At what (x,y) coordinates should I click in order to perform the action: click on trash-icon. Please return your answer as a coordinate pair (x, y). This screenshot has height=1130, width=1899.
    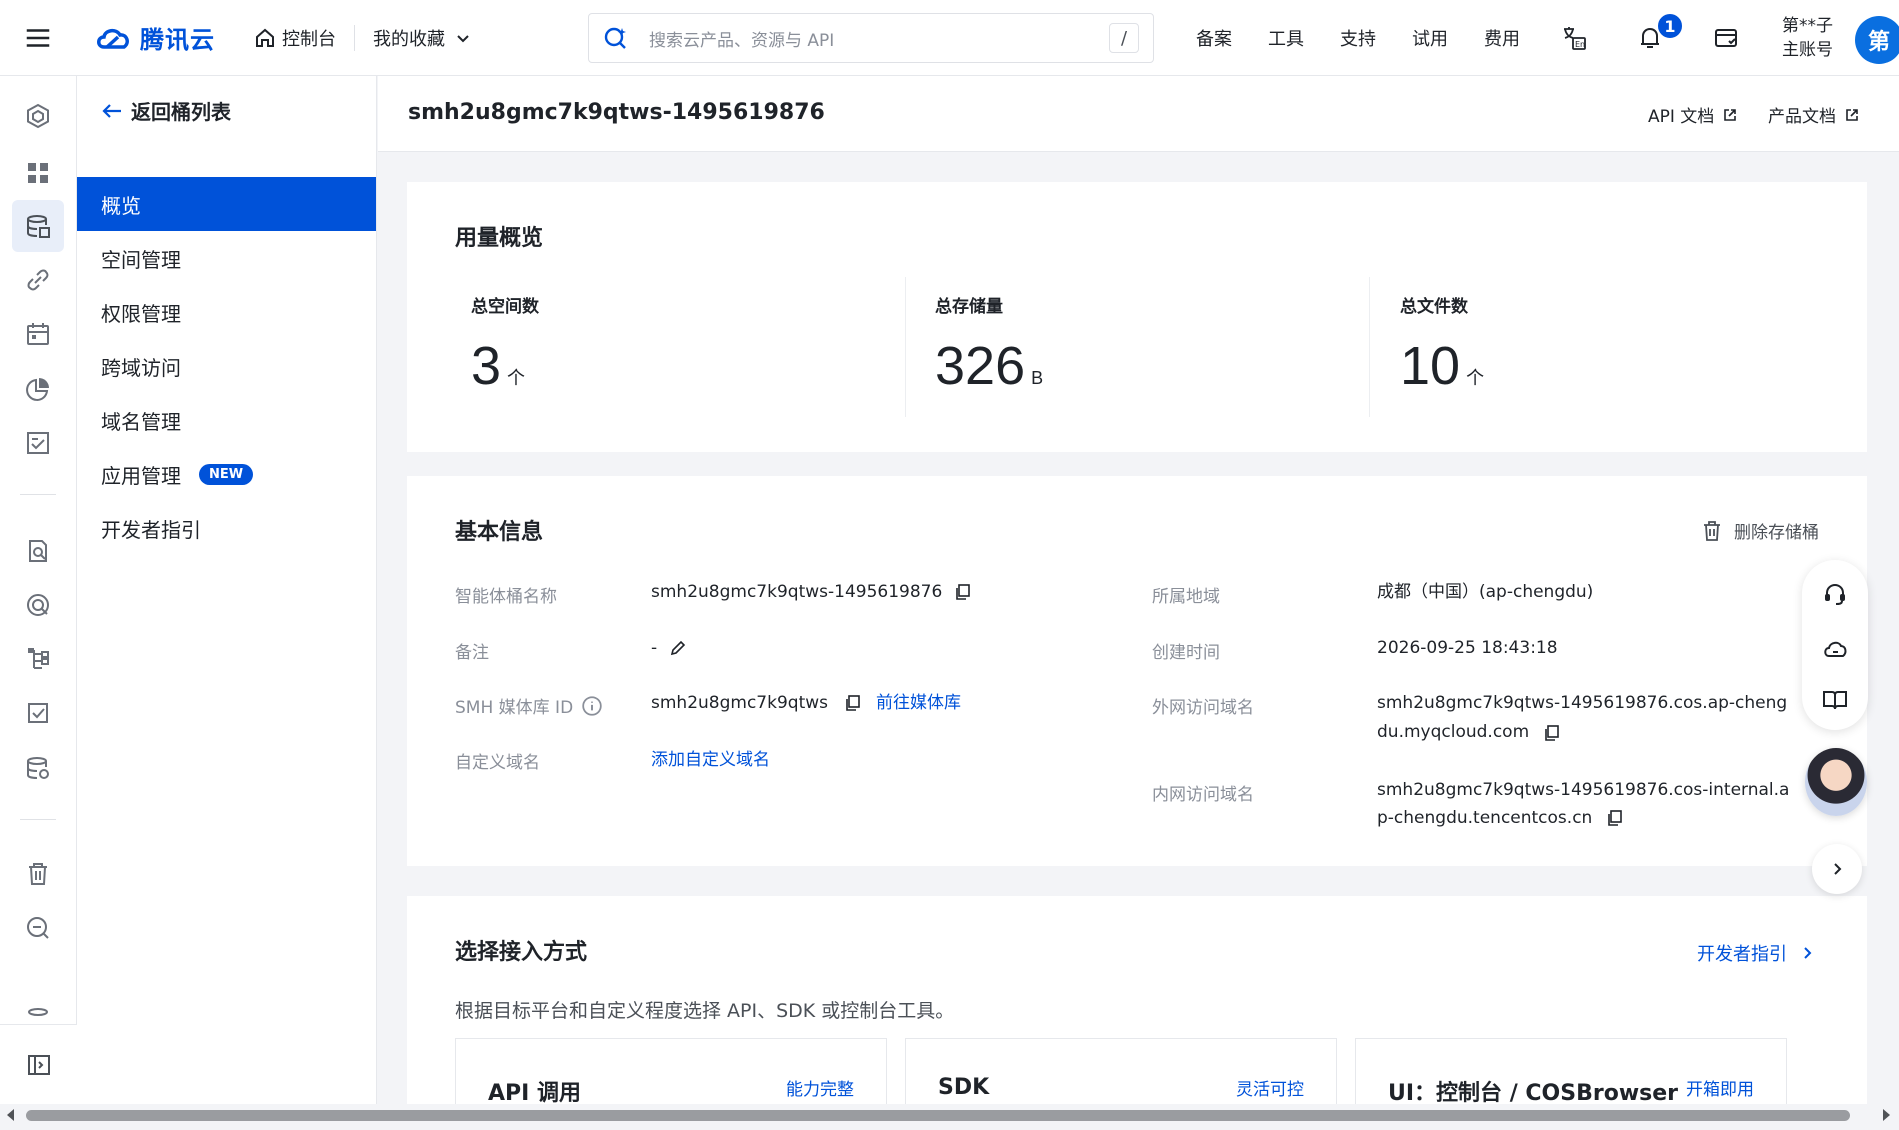
    Looking at the image, I should click on (38, 874).